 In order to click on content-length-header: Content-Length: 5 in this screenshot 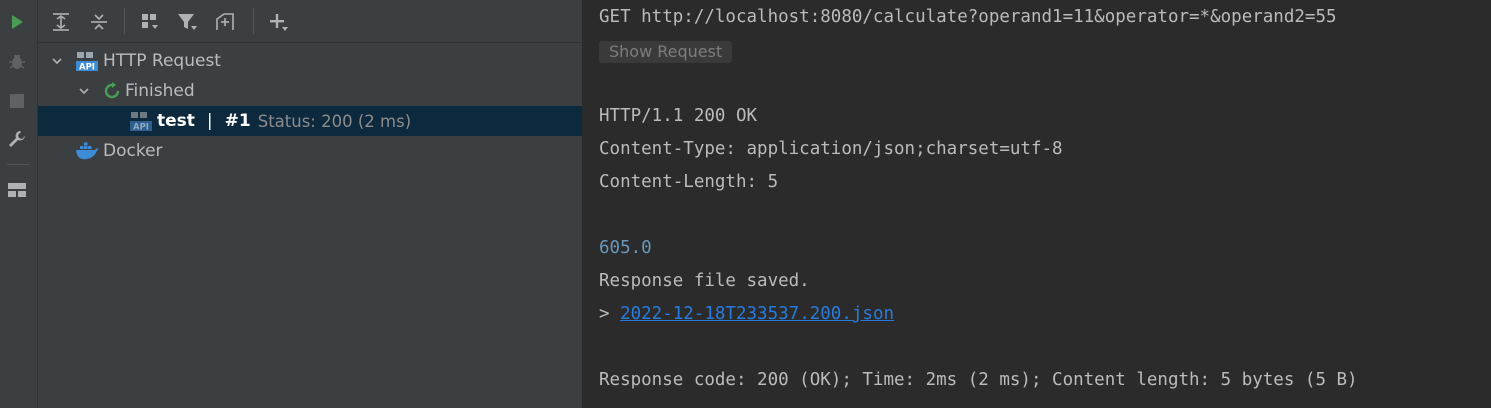, I will do `click(689, 182)`.